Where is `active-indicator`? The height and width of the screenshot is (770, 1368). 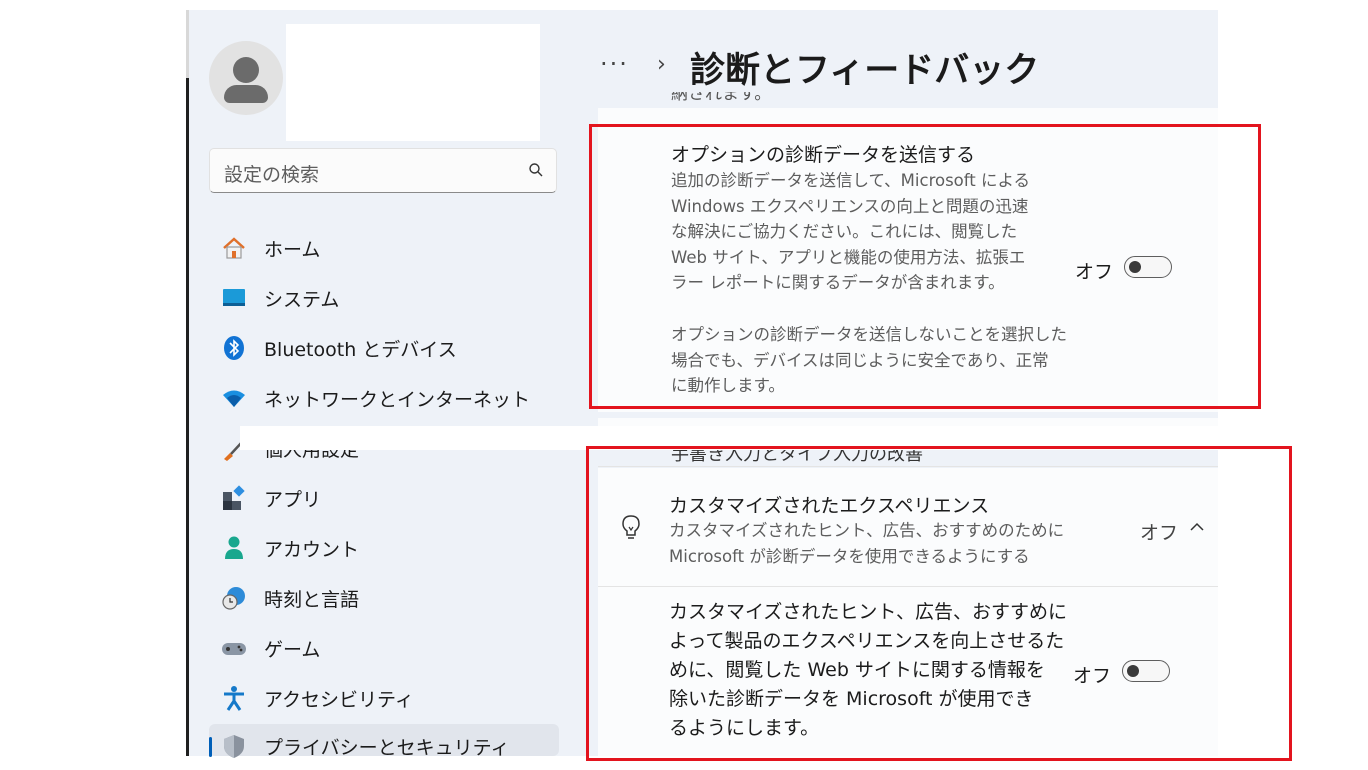
active-indicator is located at coordinates (210, 747).